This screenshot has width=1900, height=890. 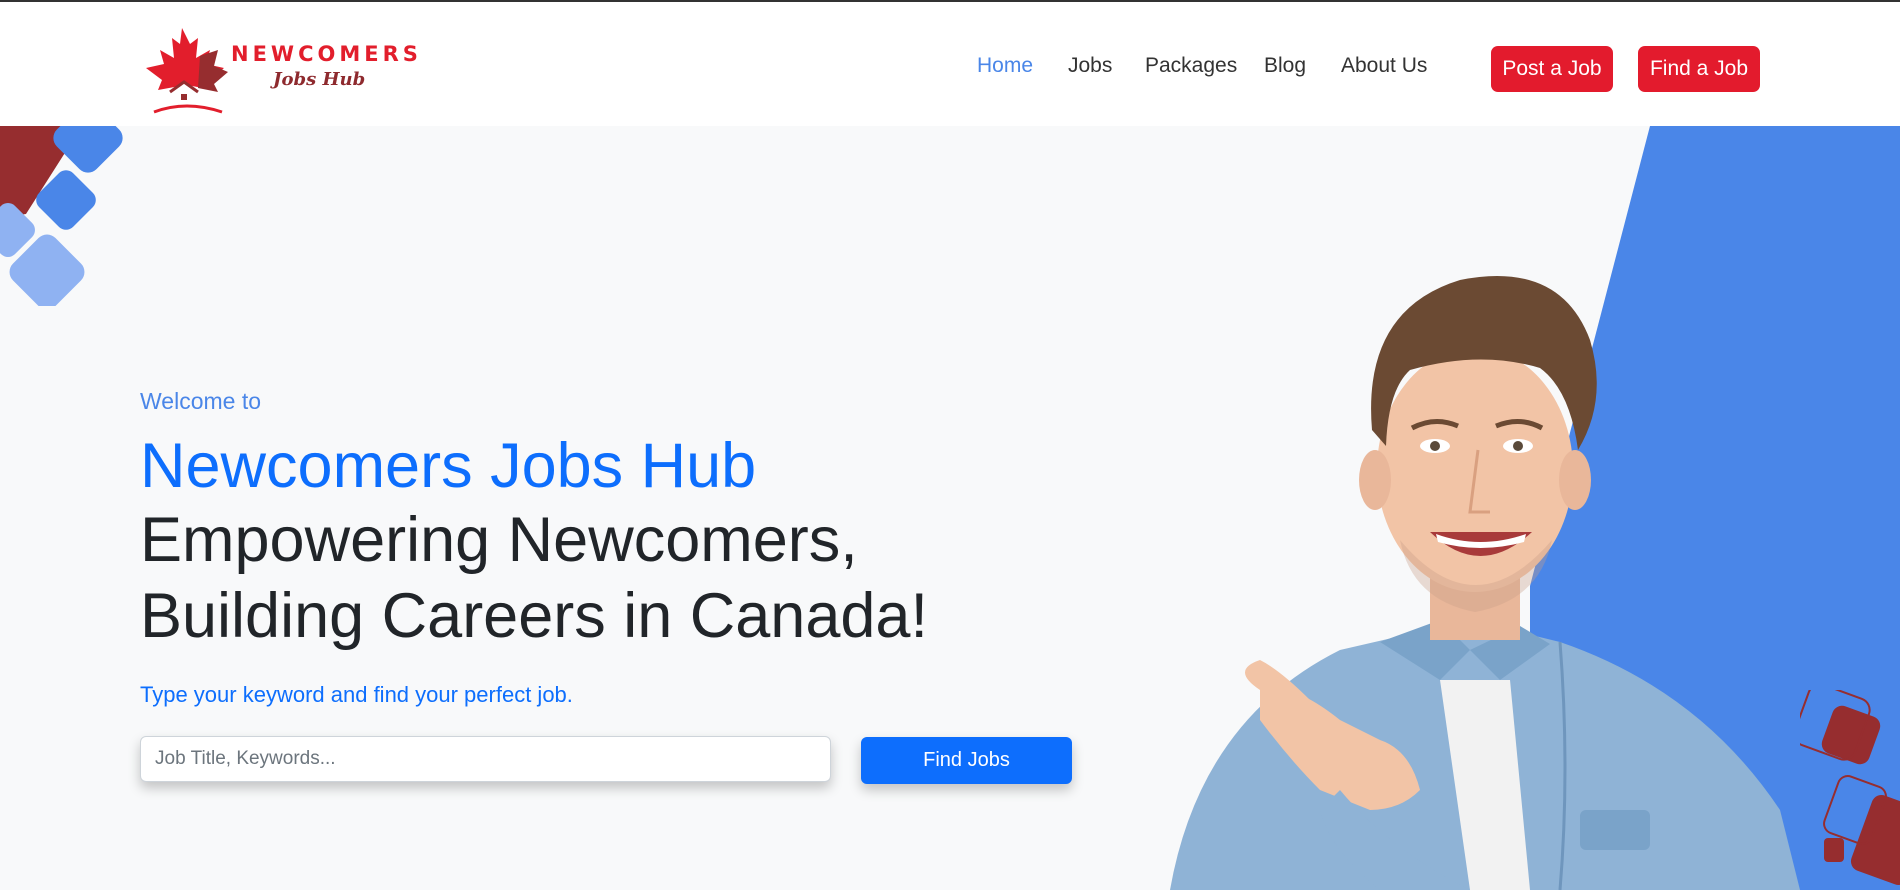 I want to click on post-job-button: Post a Job, so click(x=1552, y=69).